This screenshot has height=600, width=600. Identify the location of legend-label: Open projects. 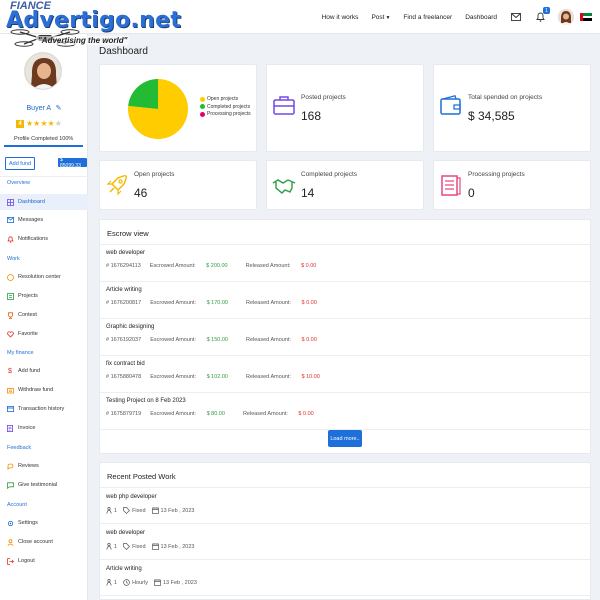
(223, 99).